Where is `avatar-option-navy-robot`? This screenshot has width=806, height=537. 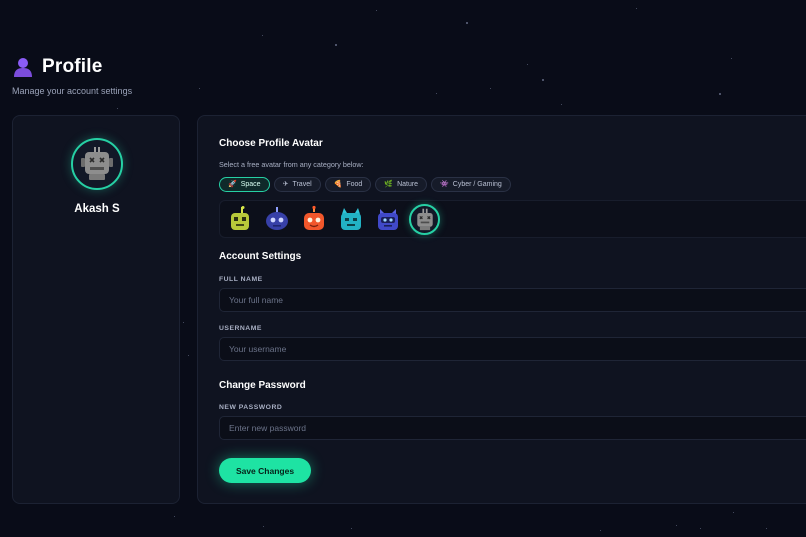 avatar-option-navy-robot is located at coordinates (276, 219).